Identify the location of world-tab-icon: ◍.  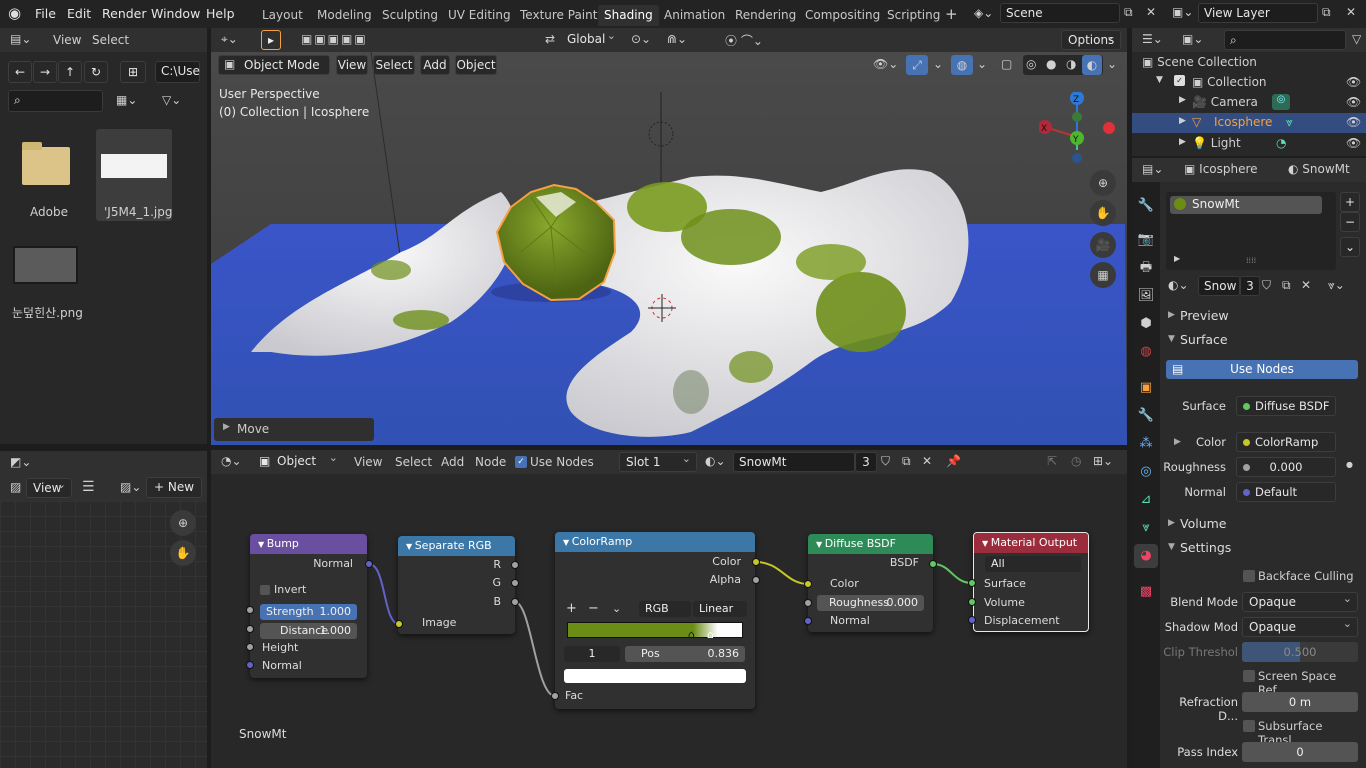
(1146, 352).